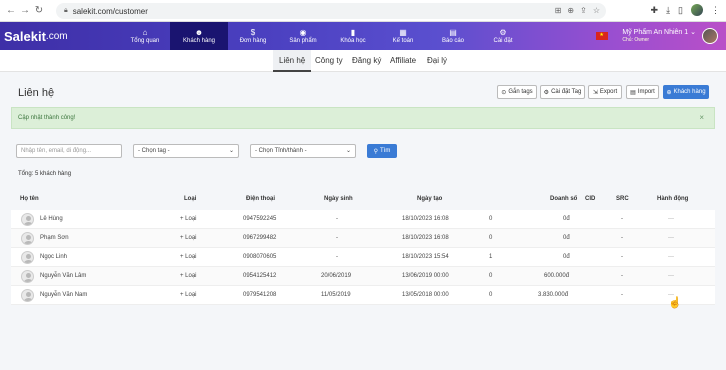  I want to click on plus-circle-icon: ⊕, so click(669, 92).